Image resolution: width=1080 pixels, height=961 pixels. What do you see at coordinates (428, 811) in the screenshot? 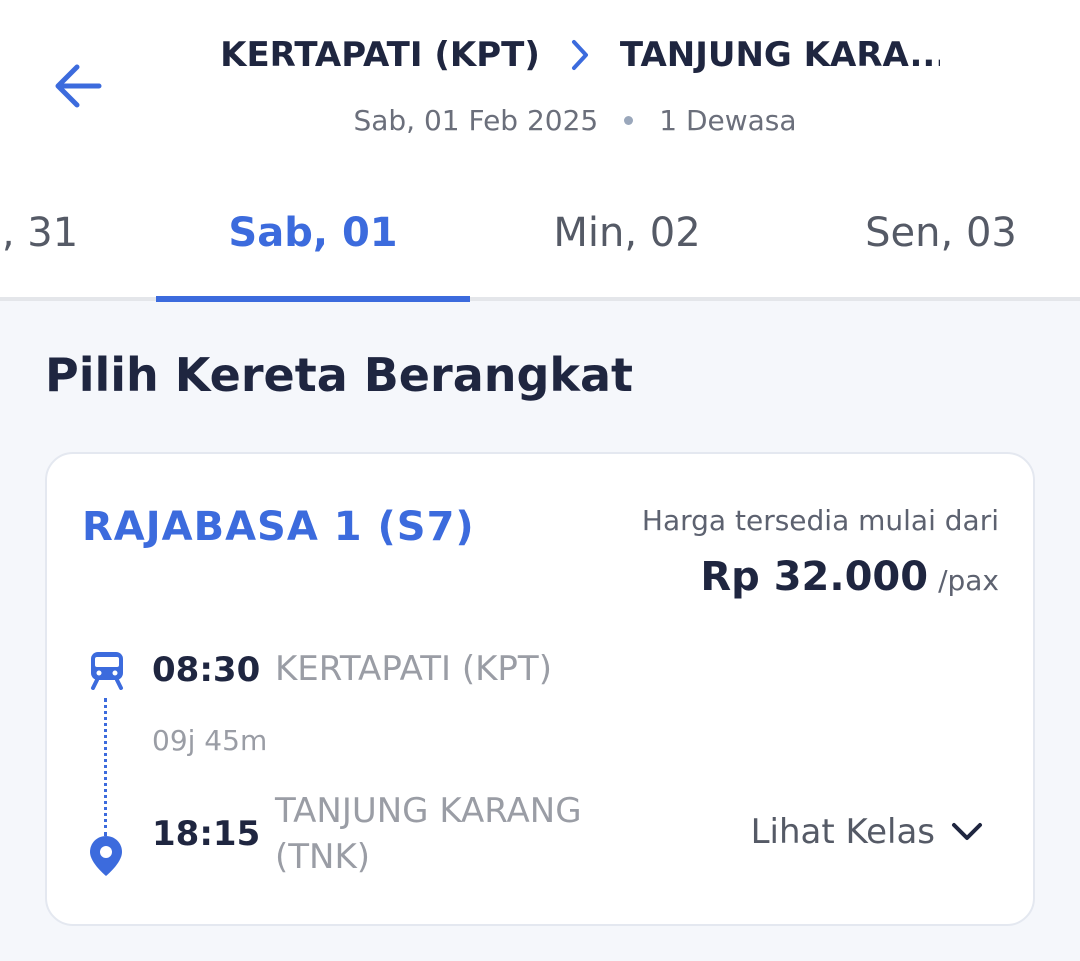
I see `arrival-station-name: TANJUNG KARANG` at bounding box center [428, 811].